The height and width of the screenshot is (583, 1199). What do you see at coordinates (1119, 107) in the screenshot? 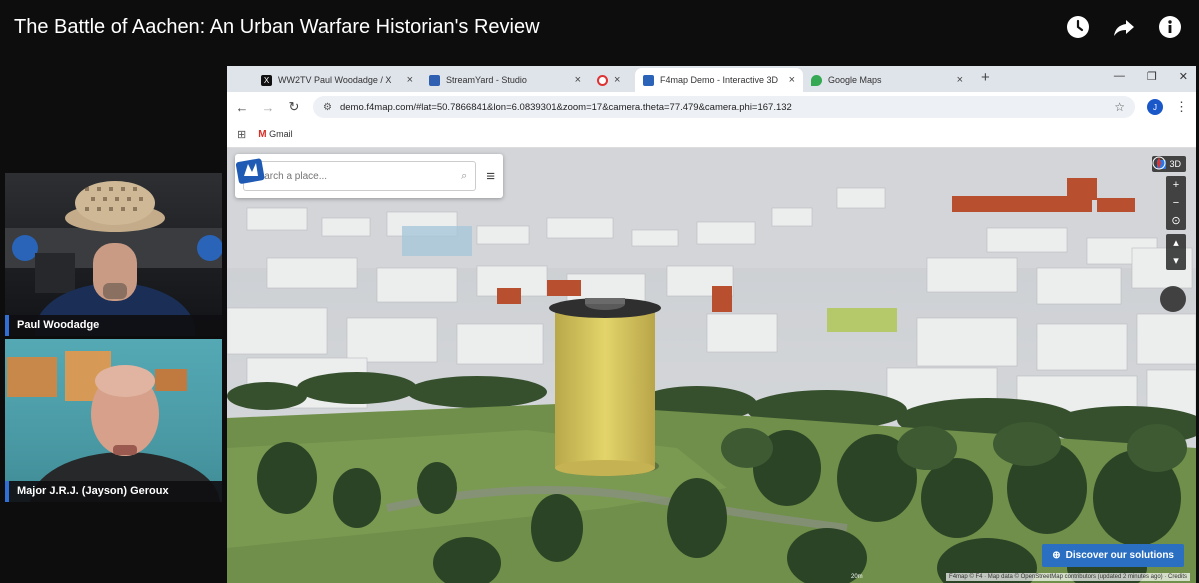
I see `bookmark-star-icon: ☆` at bounding box center [1119, 107].